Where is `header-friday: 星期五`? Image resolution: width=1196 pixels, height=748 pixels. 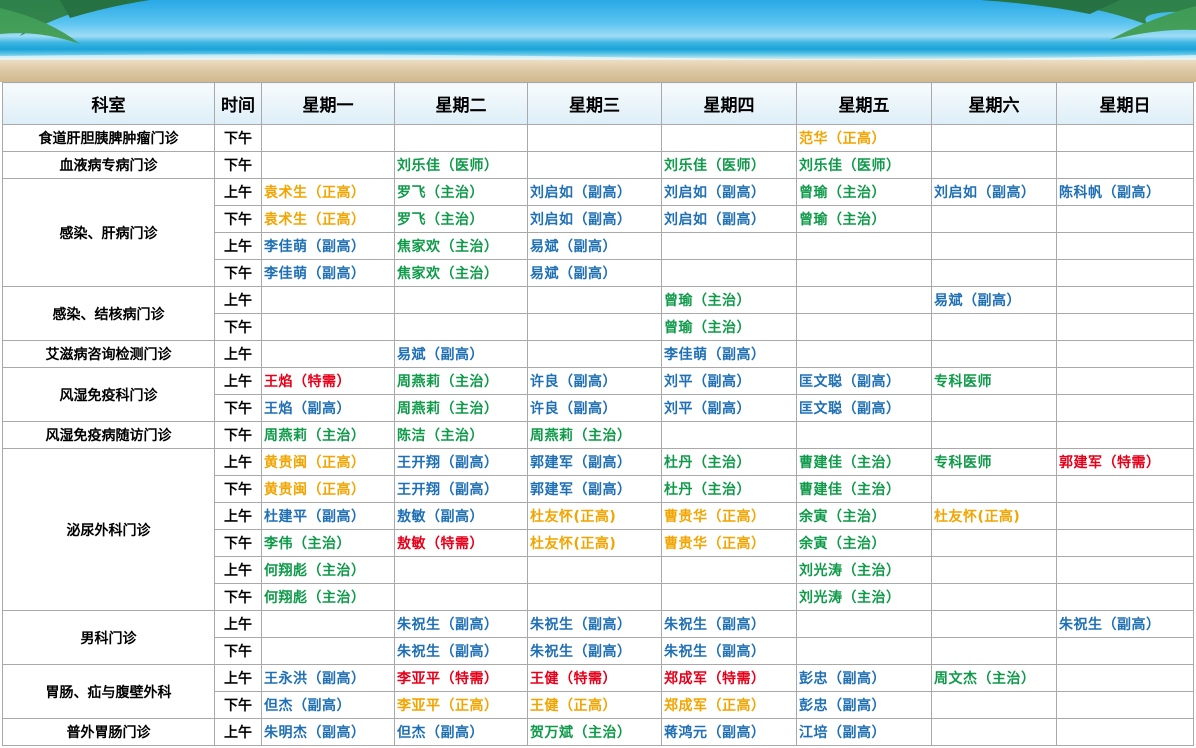 header-friday: 星期五 is located at coordinates (864, 103).